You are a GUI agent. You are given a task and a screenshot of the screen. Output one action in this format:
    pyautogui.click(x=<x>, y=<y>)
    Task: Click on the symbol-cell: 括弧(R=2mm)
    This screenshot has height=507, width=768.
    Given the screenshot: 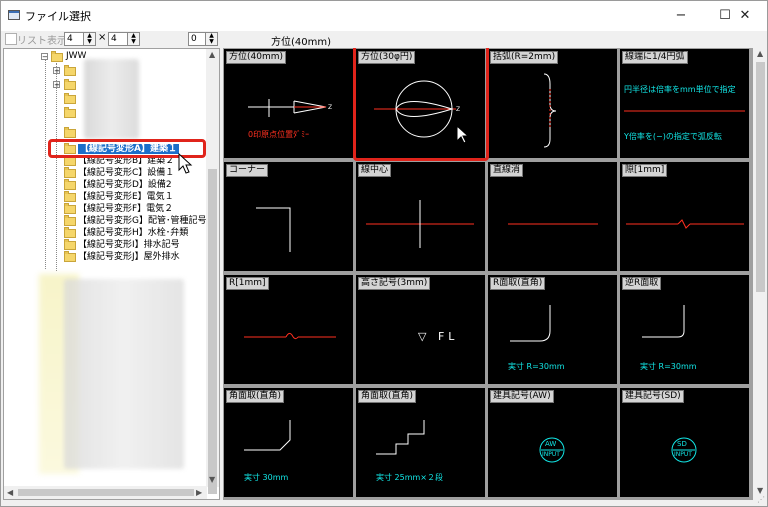 What is the action you would take?
    pyautogui.click(x=552, y=103)
    